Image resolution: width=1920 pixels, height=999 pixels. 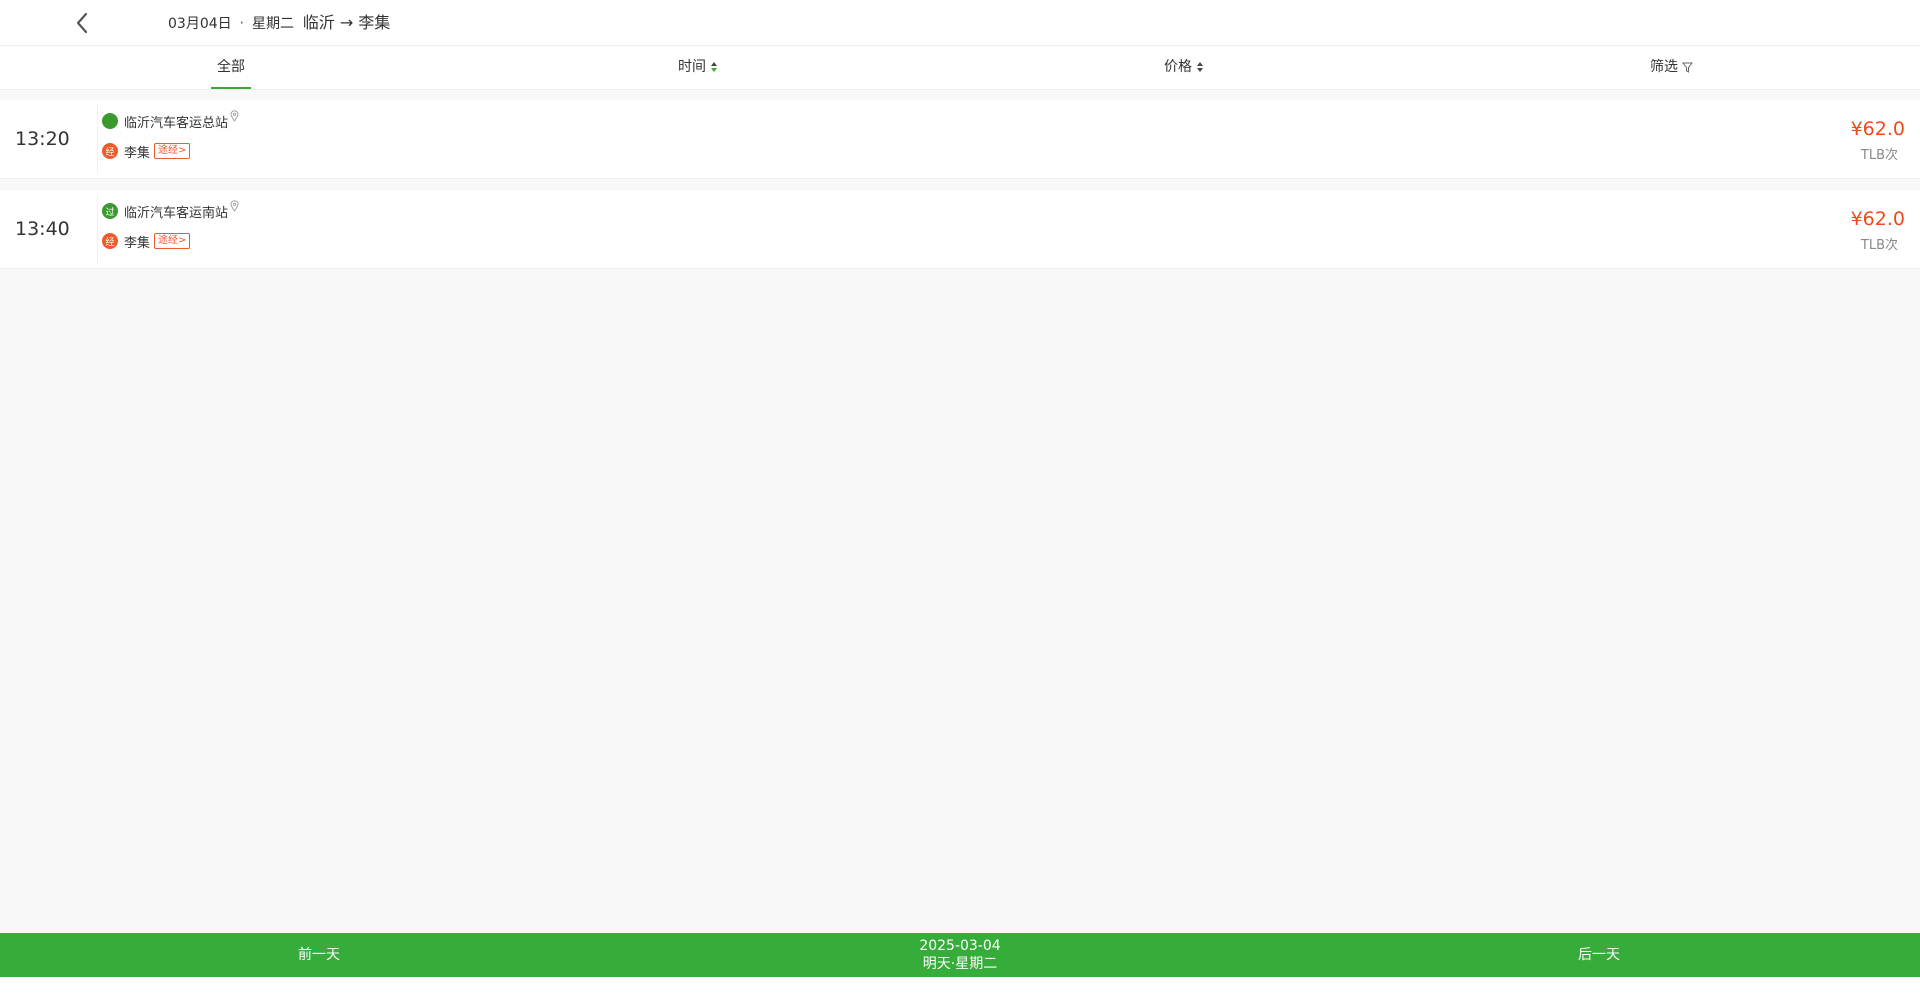 I want to click on trip-row: 13:40 过 临沂汽车客运南站 经 李集 途经> ¥62.0 TLB次, so click(x=960, y=229).